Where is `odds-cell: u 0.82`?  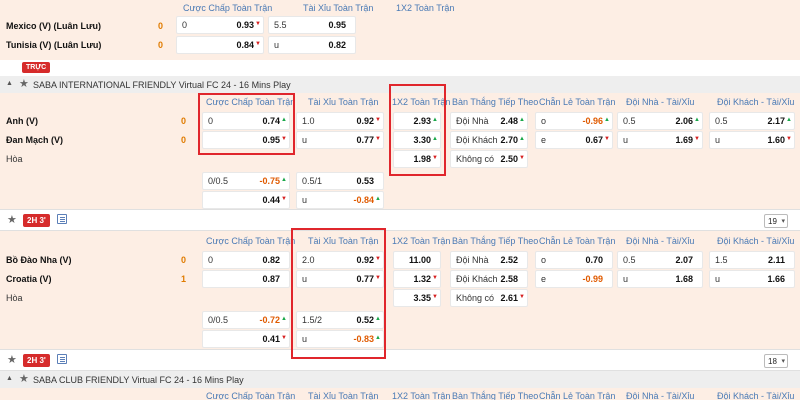
odds-cell: u 0.82 is located at coordinates (312, 45).